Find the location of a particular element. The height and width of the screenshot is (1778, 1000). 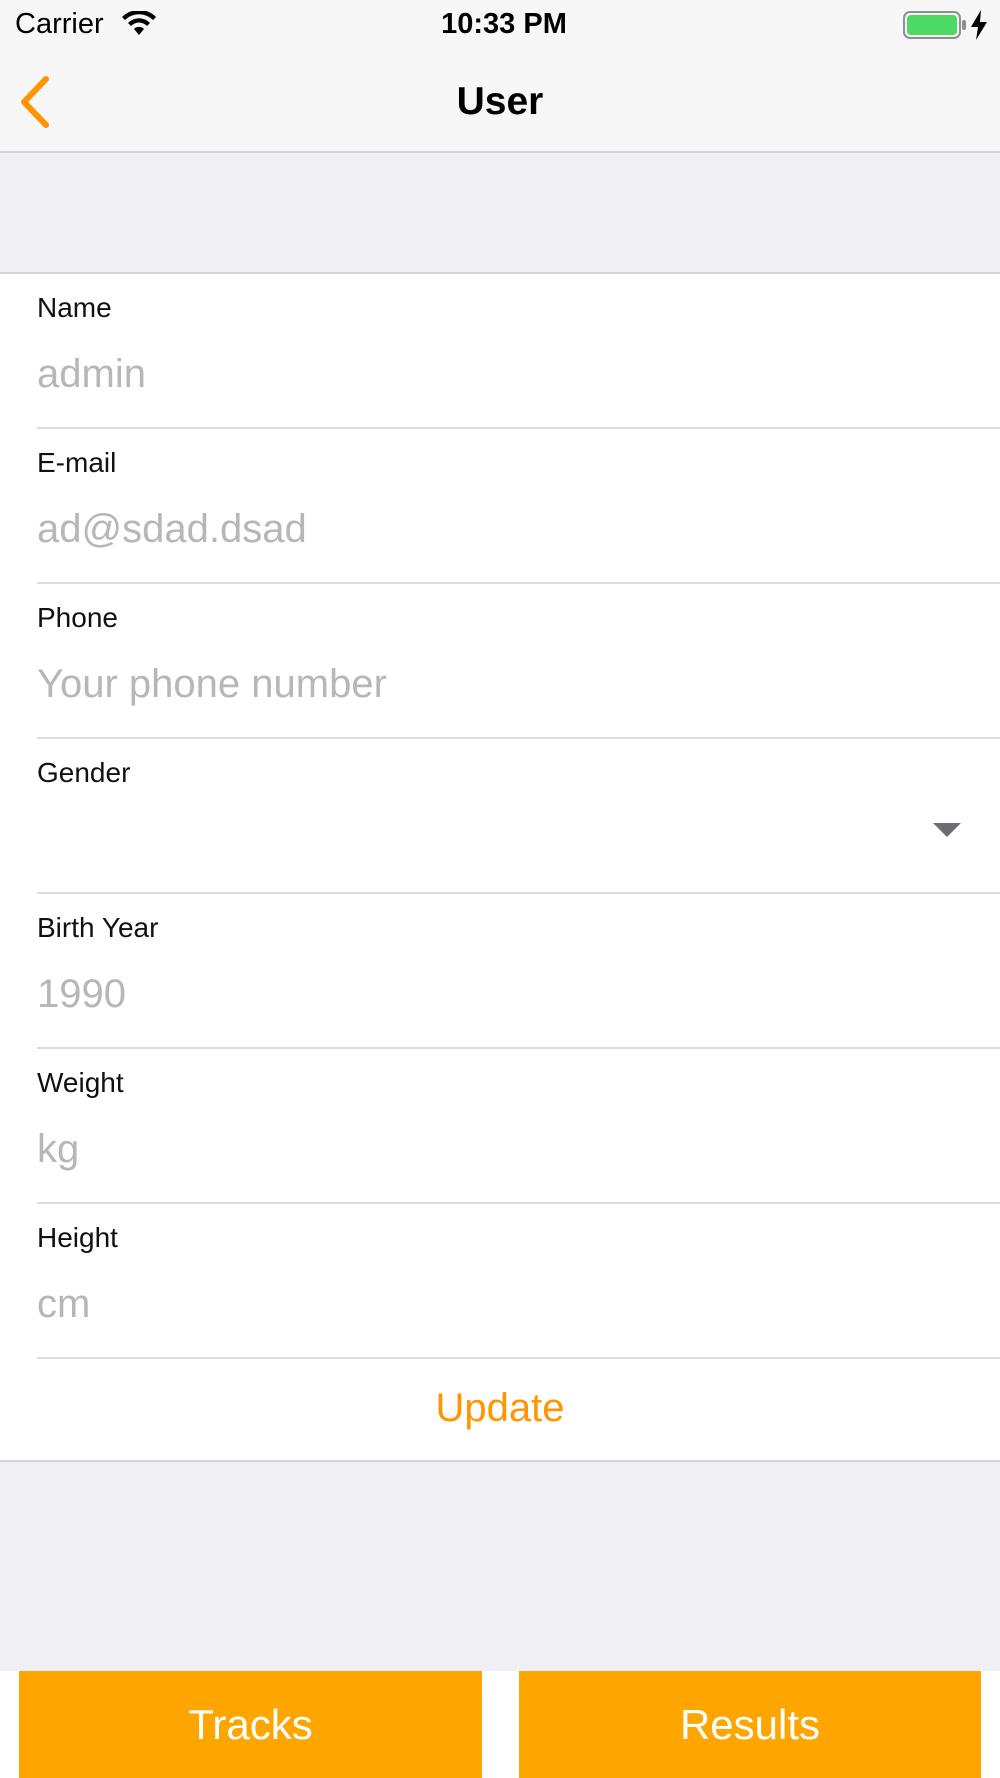

gender-field-row: Gender is located at coordinates (500, 816).